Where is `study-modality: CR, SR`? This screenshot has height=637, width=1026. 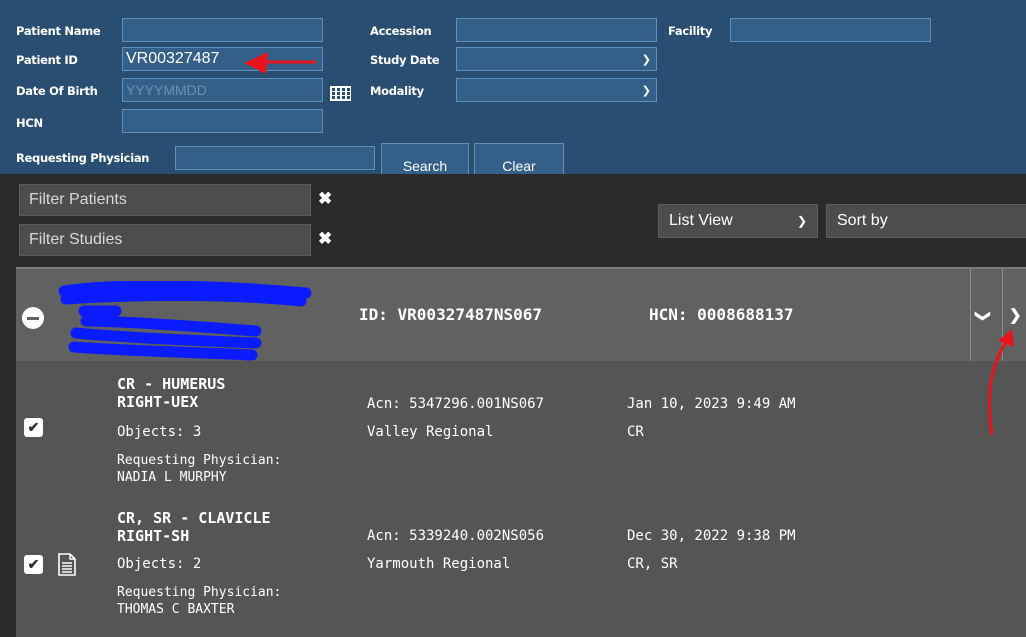 study-modality: CR, SR is located at coordinates (652, 564).